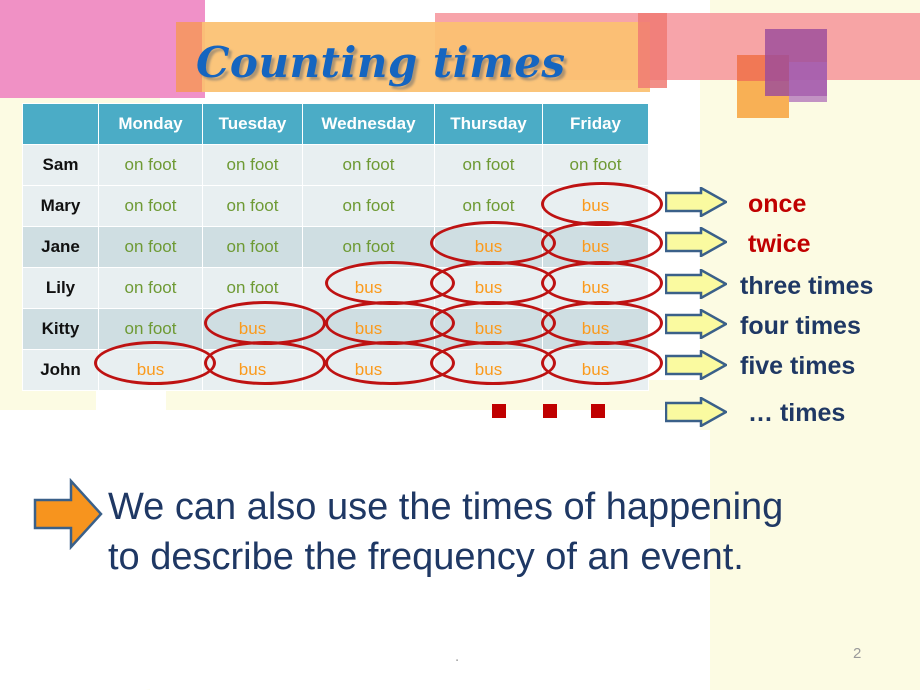 The height and width of the screenshot is (690, 920). I want to click on yellow-arrow-five-times, so click(696, 365).